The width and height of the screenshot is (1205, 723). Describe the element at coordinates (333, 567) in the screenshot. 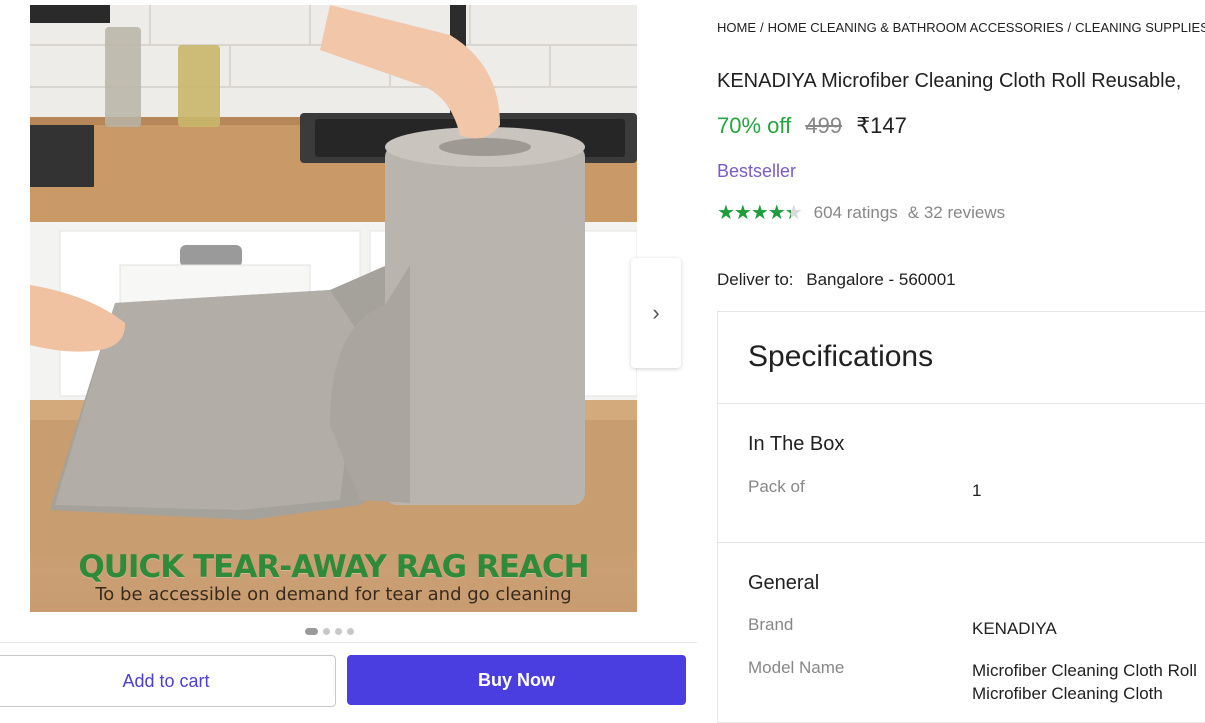

I see `banner-title: QUICK TEAR-AWAY RAG REACH` at that location.